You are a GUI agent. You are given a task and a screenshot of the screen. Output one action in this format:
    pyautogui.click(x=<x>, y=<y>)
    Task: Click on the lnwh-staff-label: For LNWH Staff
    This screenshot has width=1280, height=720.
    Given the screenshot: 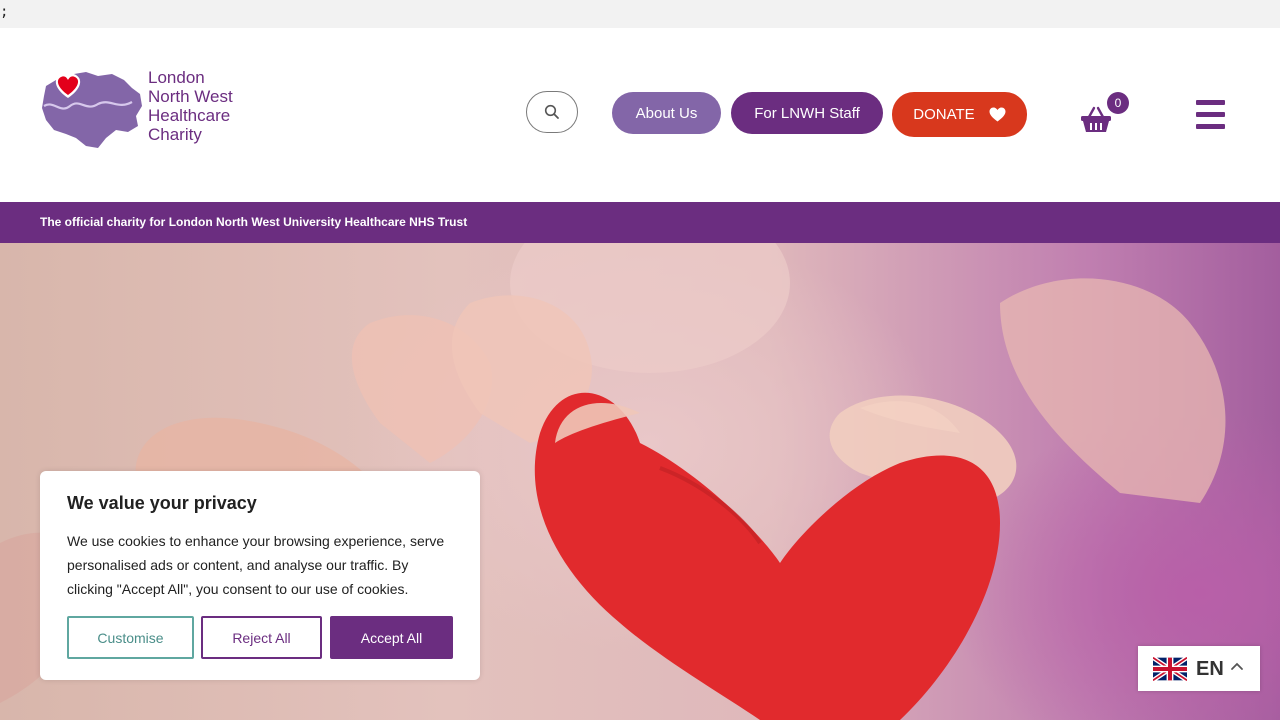 What is the action you would take?
    pyautogui.click(x=807, y=113)
    